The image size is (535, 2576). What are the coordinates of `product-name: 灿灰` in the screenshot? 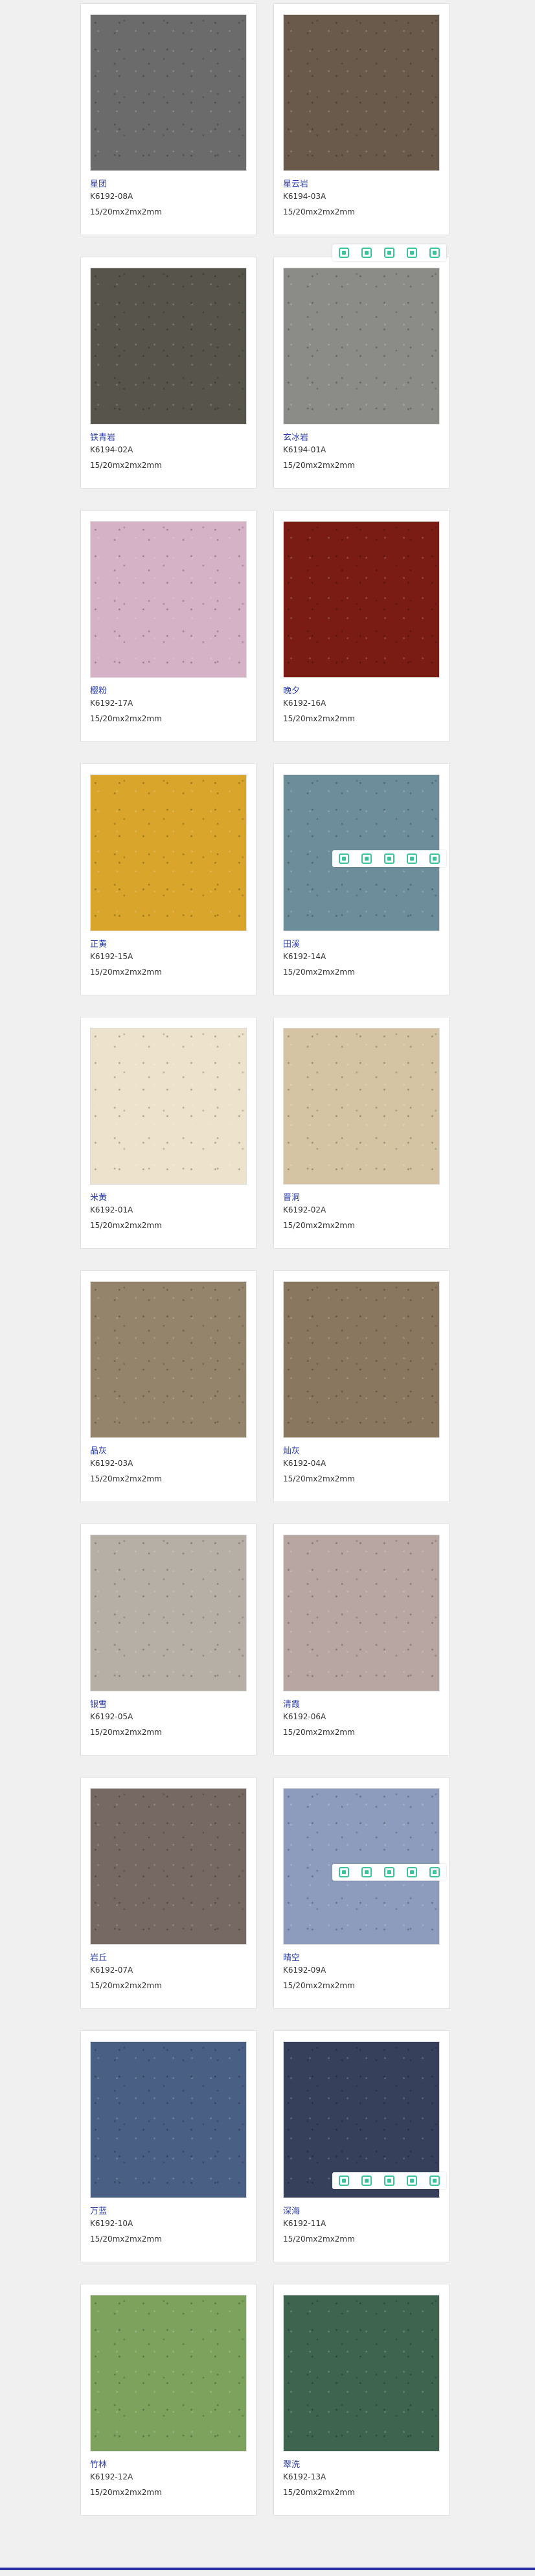 It's located at (291, 1450).